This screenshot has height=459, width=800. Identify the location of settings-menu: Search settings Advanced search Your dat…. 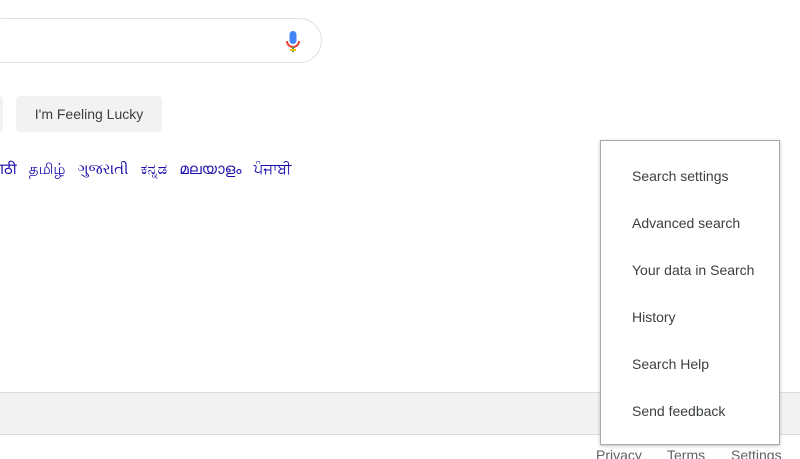
(690, 292).